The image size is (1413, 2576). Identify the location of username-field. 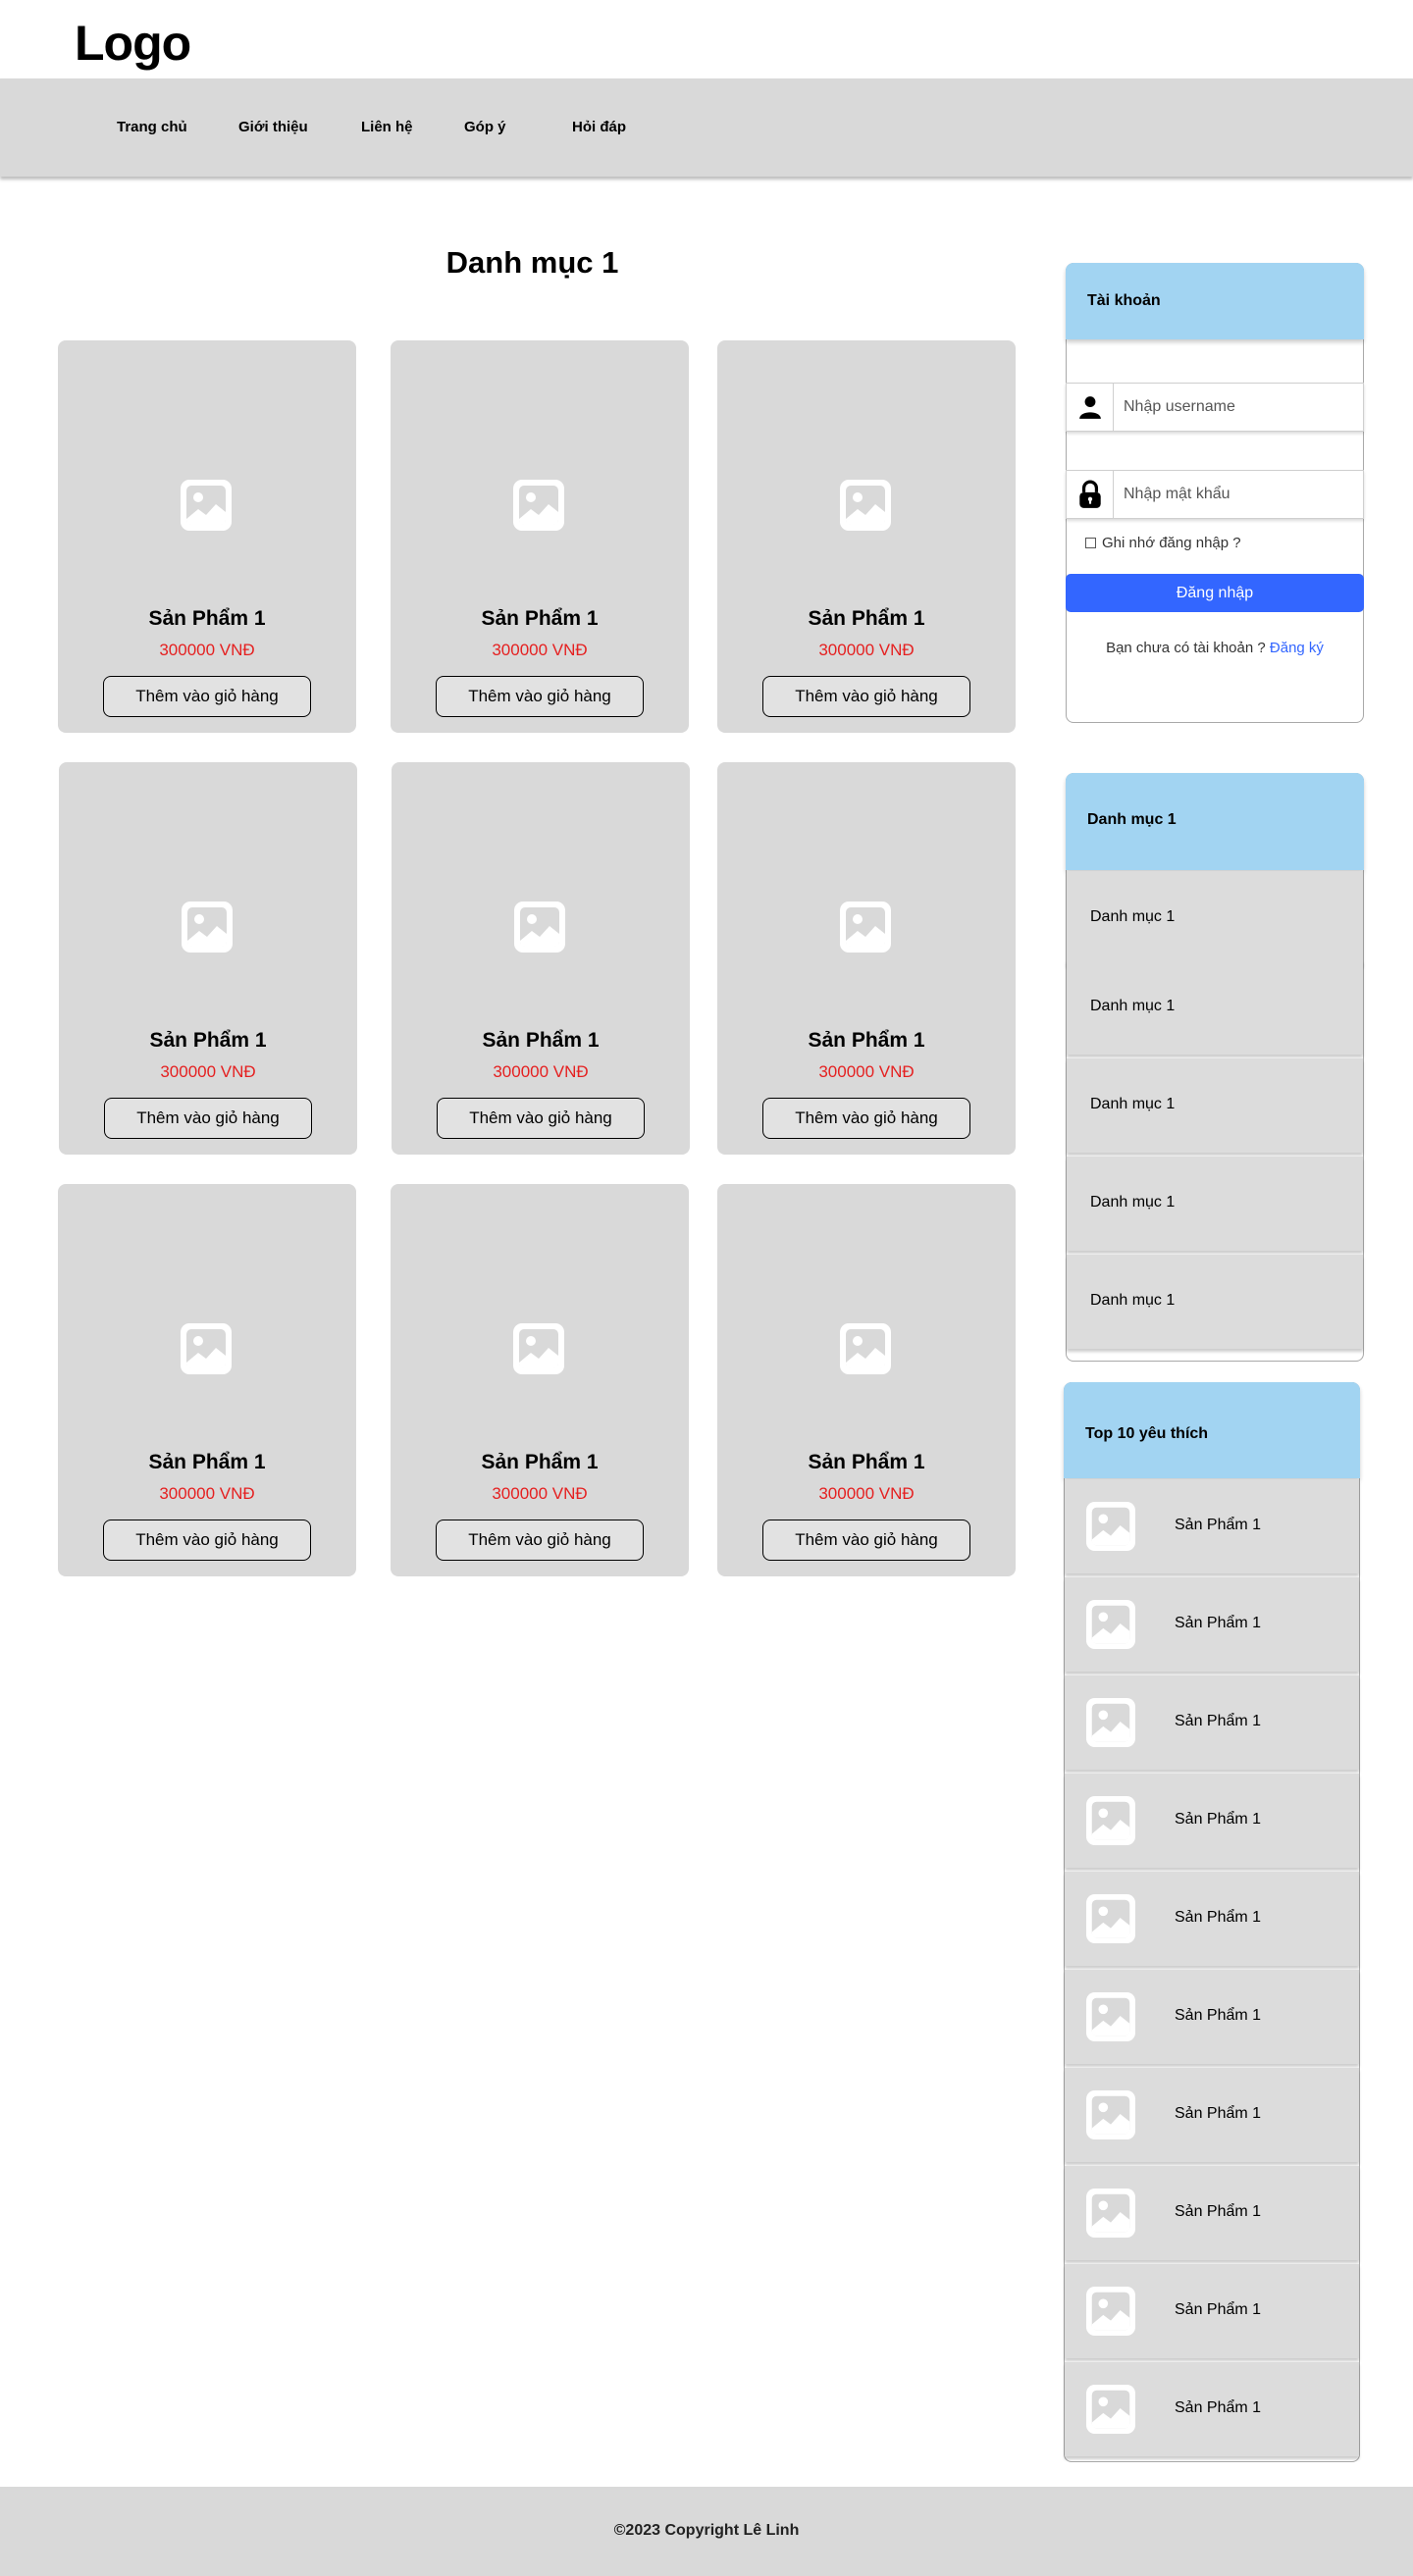
(1215, 407).